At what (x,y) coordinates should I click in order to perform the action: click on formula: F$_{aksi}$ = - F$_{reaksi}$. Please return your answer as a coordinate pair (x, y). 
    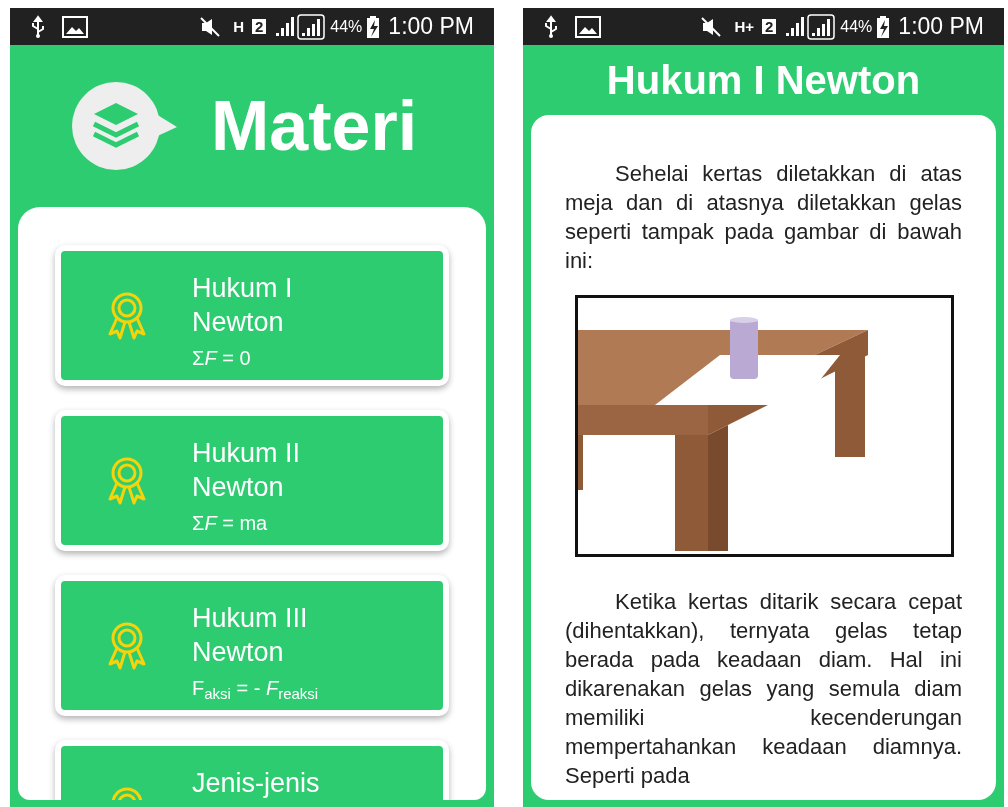
    Looking at the image, I should click on (256, 689).